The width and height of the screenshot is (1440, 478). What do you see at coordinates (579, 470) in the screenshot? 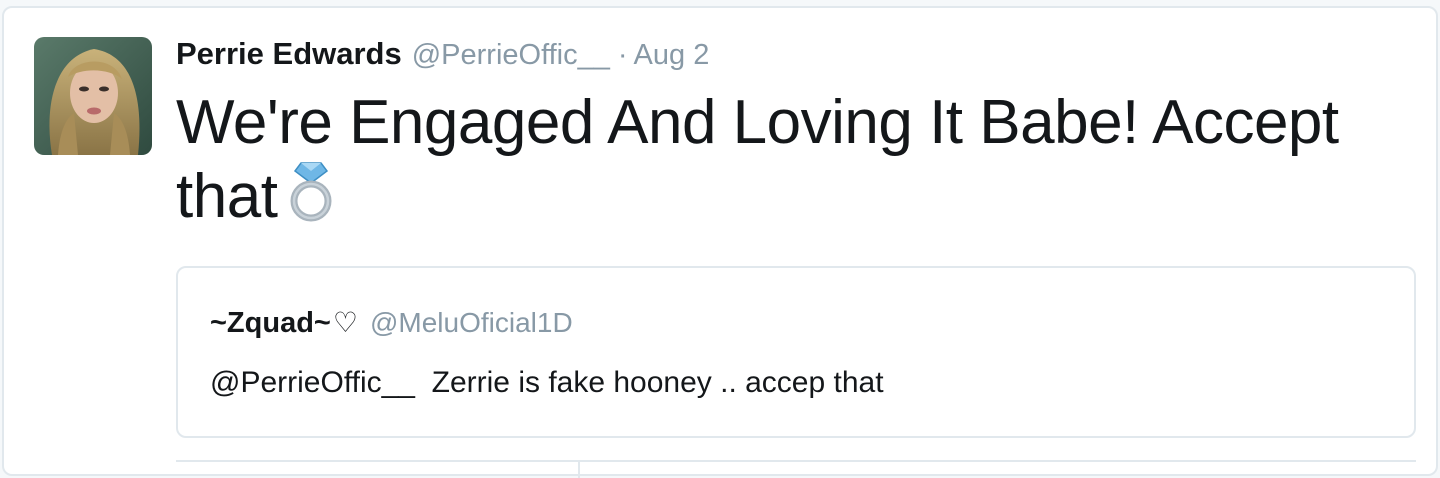
I see `actions-separator` at bounding box center [579, 470].